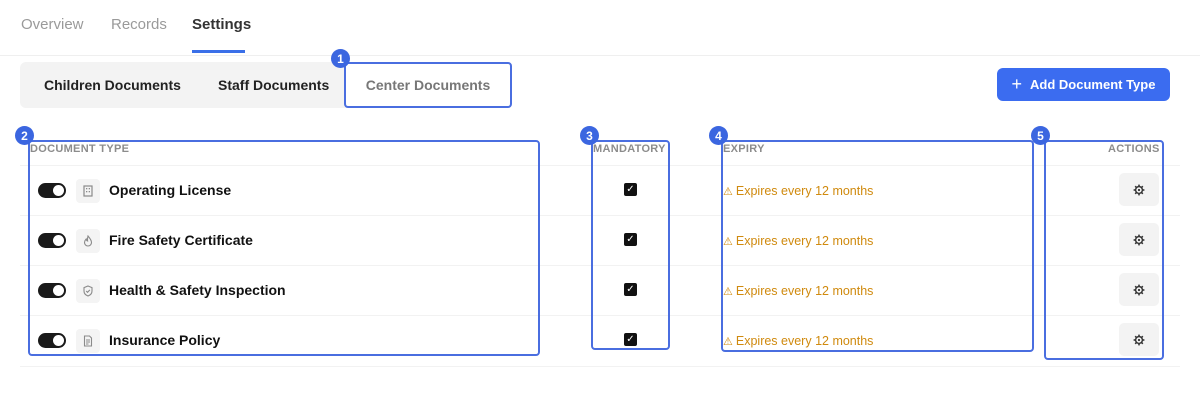 This screenshot has width=1200, height=400. What do you see at coordinates (197, 290) in the screenshot?
I see `document-name: Health & Safety Inspection` at bounding box center [197, 290].